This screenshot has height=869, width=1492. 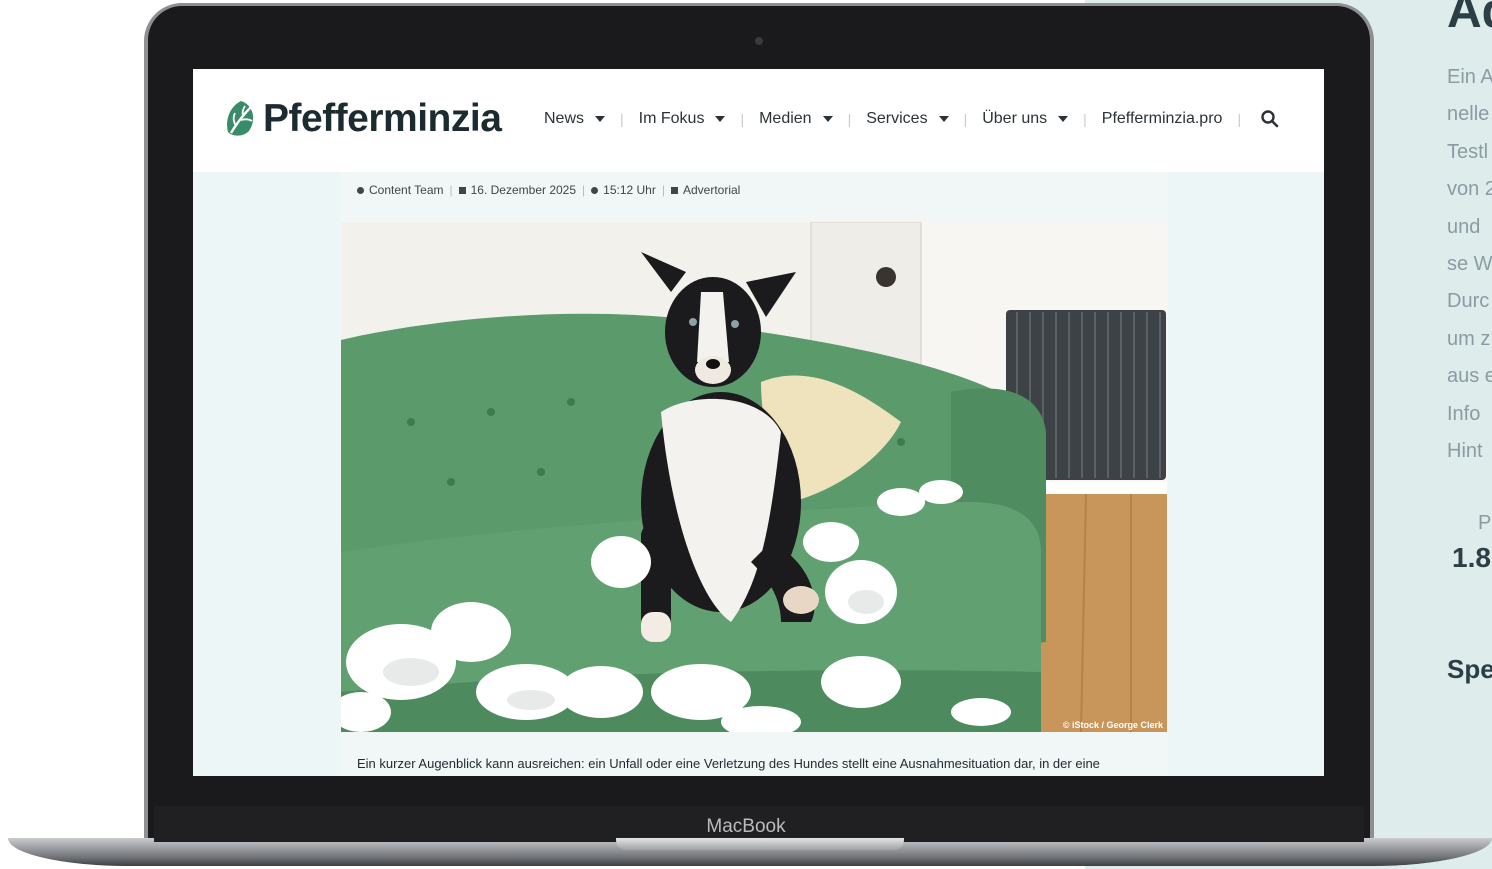 I want to click on side-line: von 2, so click(x=1469, y=189).